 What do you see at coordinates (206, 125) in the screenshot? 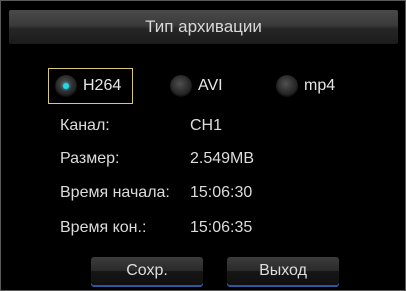
I see `channel-value: CH1` at bounding box center [206, 125].